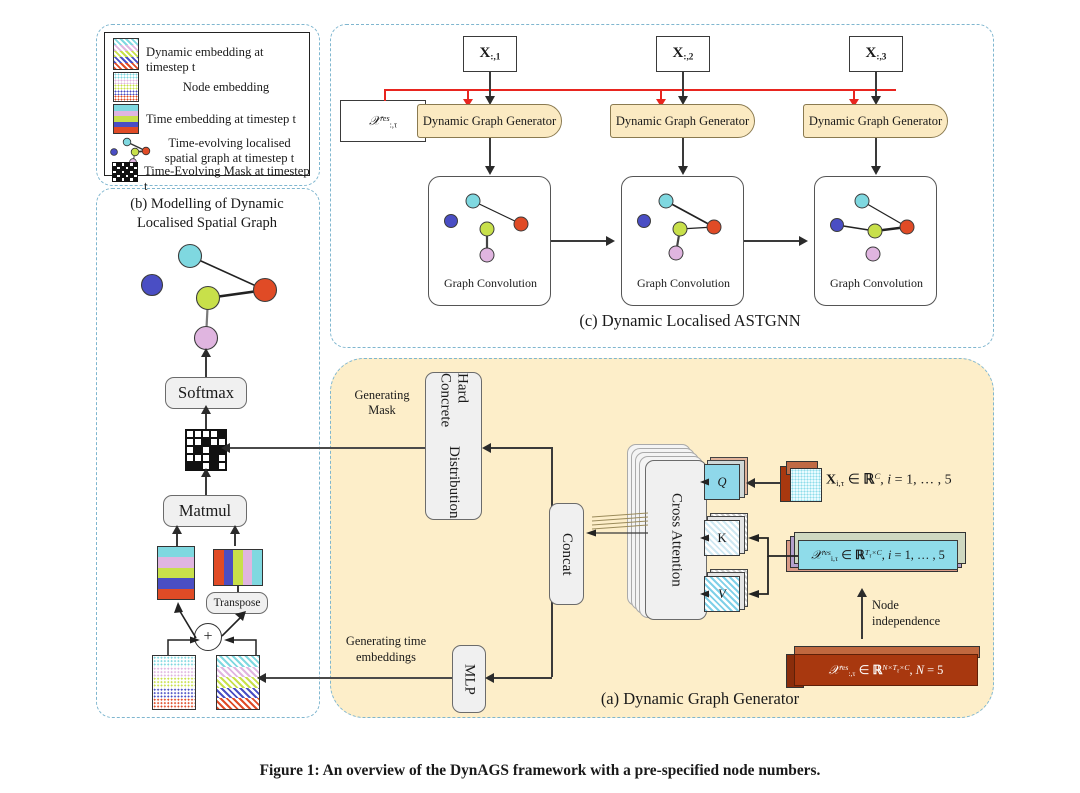 The height and width of the screenshot is (793, 1080). Describe the element at coordinates (610, 240) in the screenshot. I see `conv1-to-conv2-arrow` at that location.